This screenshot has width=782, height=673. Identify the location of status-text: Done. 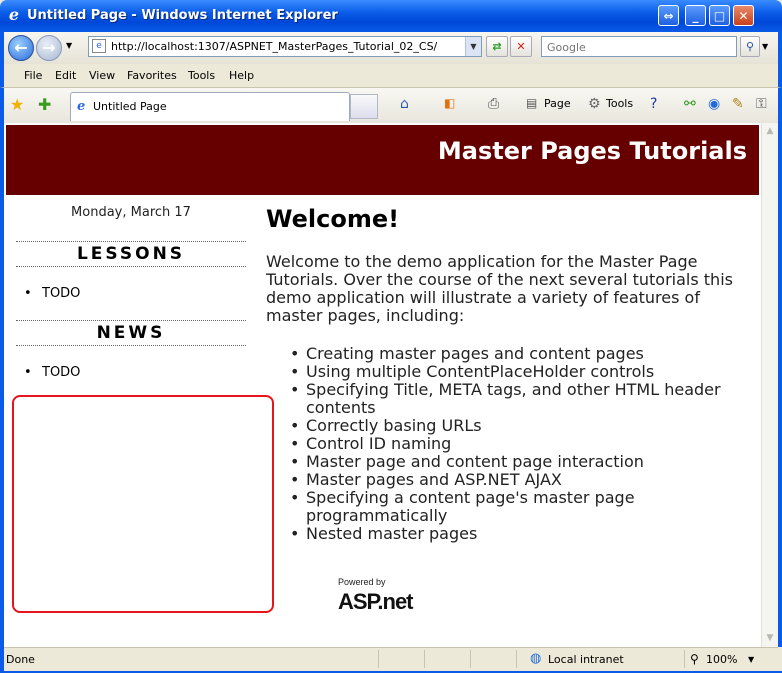
(20, 659).